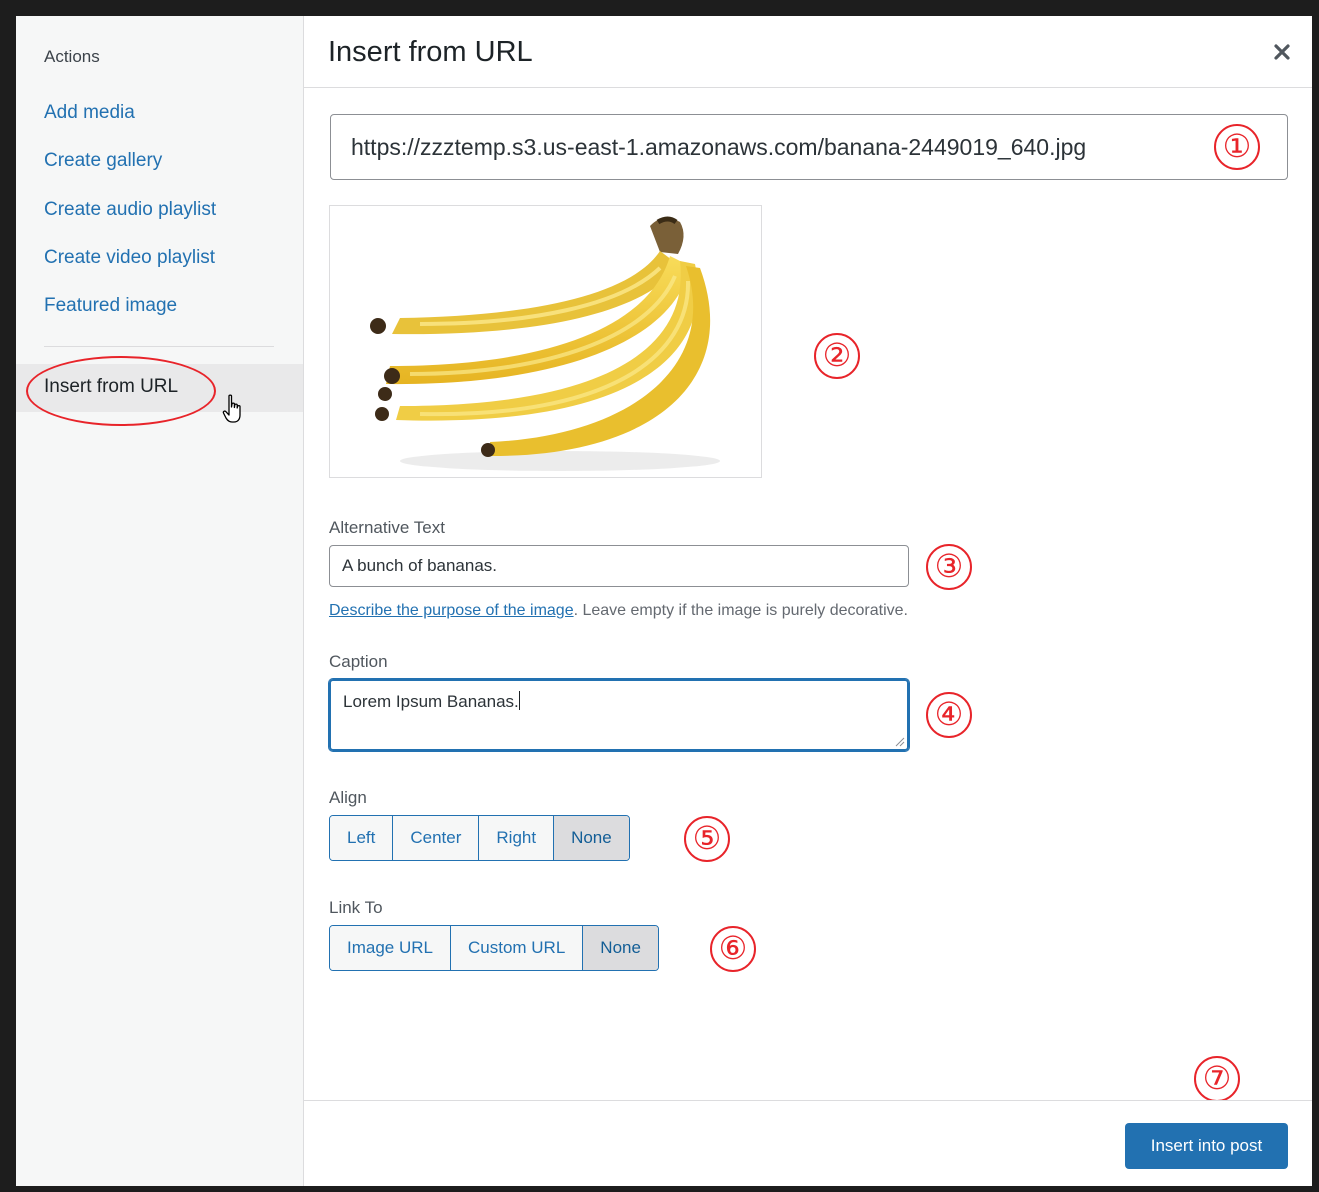  What do you see at coordinates (356, 907) in the screenshot?
I see `link-to-label: Link To` at bounding box center [356, 907].